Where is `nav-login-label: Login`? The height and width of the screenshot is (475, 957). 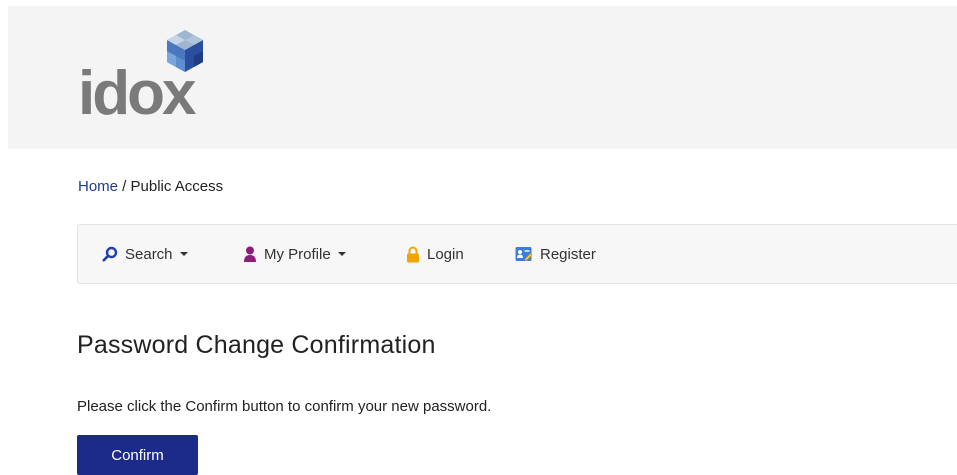
nav-login-label: Login is located at coordinates (445, 254).